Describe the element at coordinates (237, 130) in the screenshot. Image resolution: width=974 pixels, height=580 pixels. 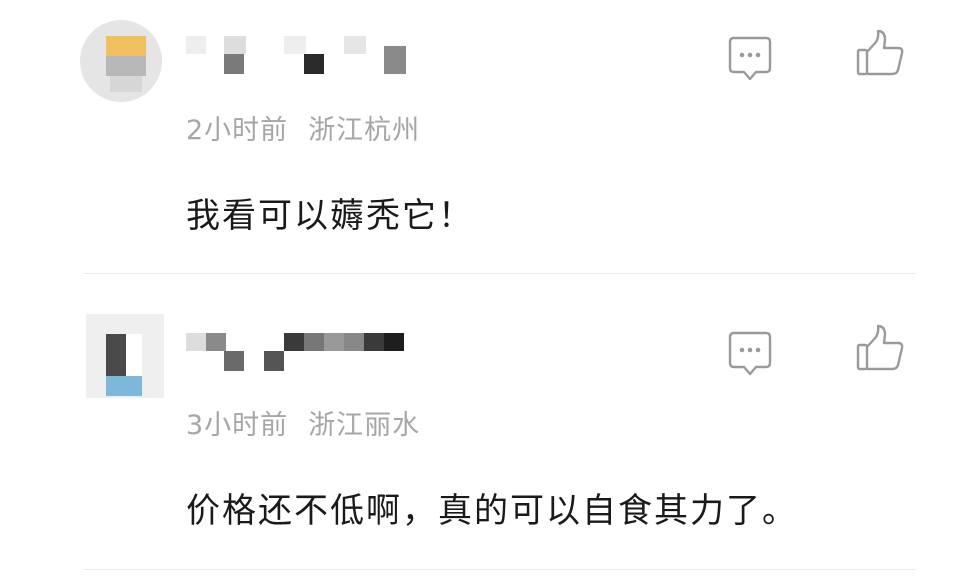
I see `comment-time: 2小时前` at that location.